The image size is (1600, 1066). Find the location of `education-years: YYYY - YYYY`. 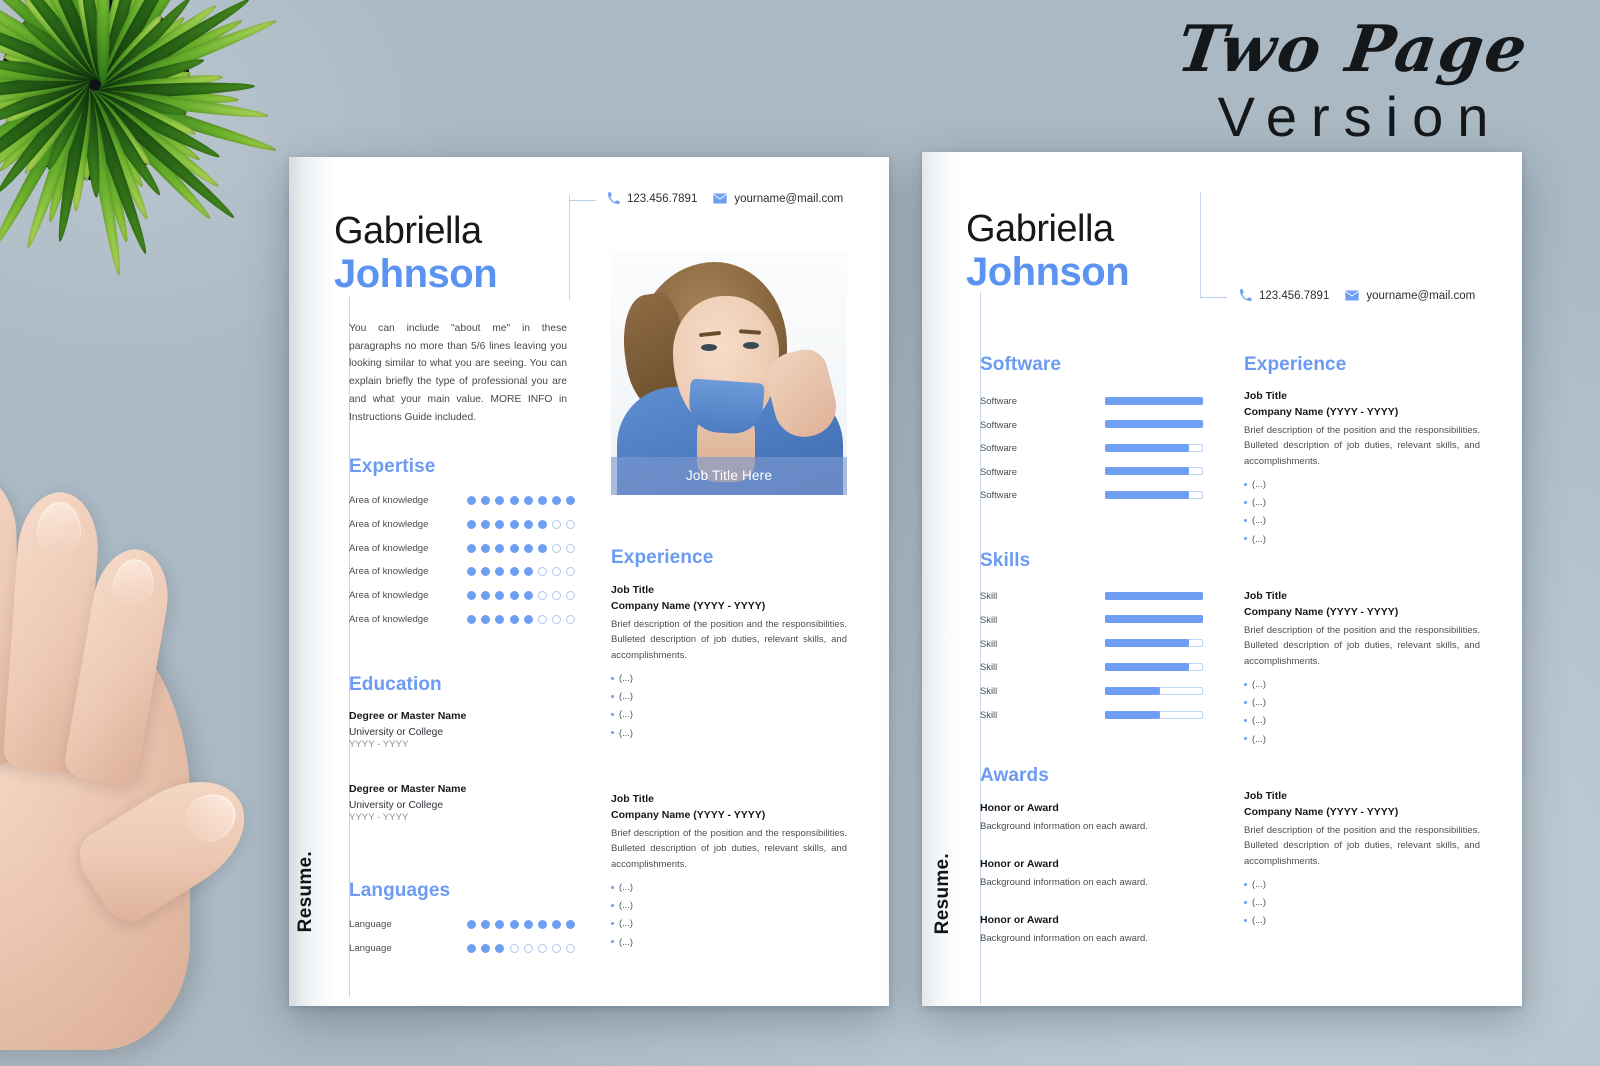

education-years: YYYY - YYYY is located at coordinates (379, 744).